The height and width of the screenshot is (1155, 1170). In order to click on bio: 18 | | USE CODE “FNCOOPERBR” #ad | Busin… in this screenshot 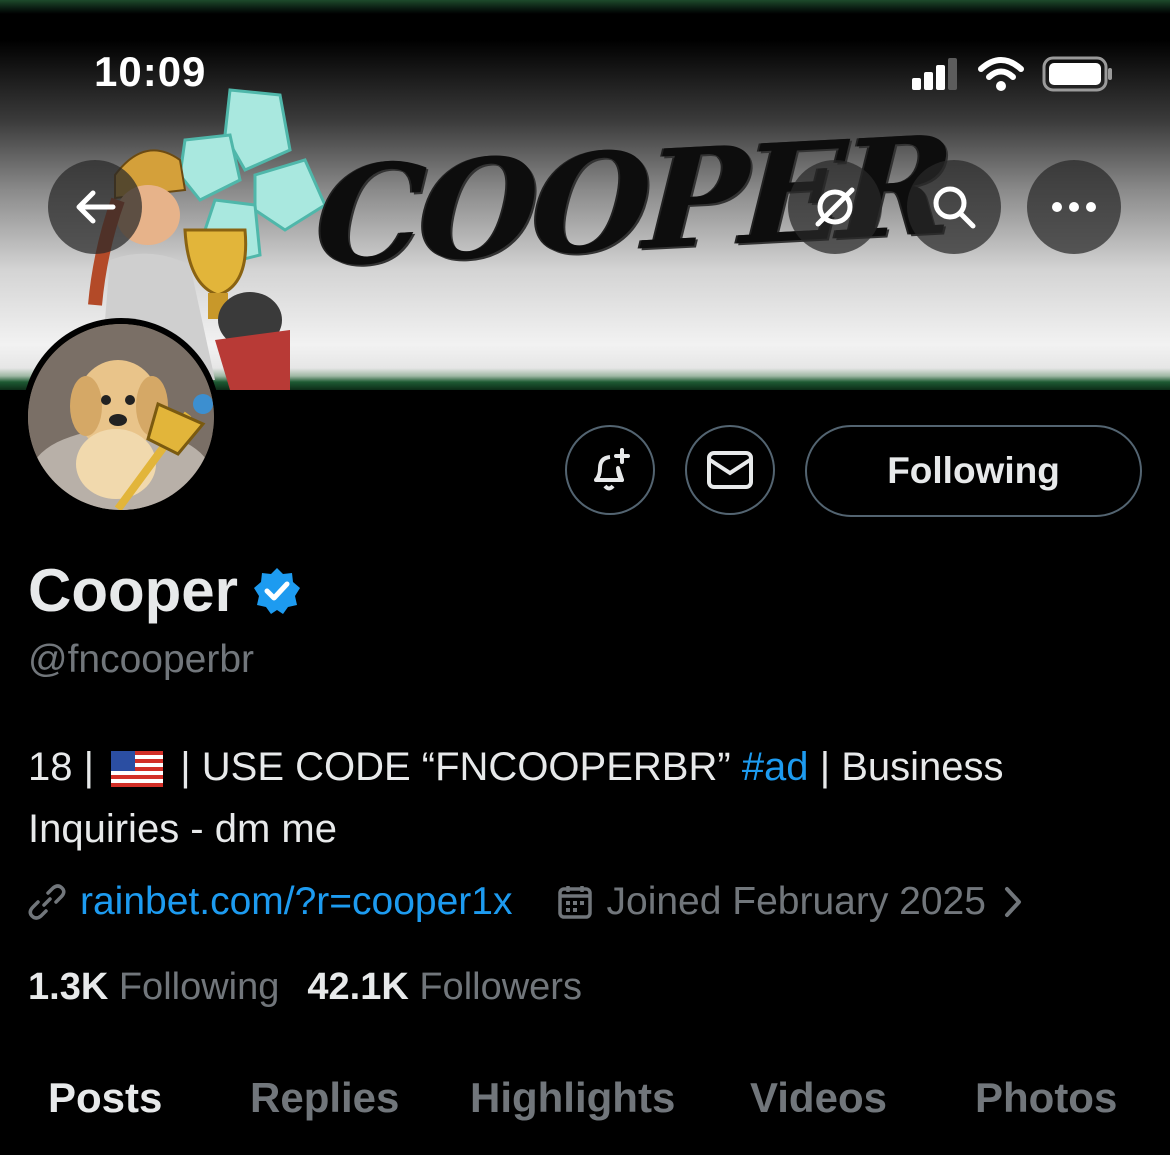, I will do `click(583, 798)`.